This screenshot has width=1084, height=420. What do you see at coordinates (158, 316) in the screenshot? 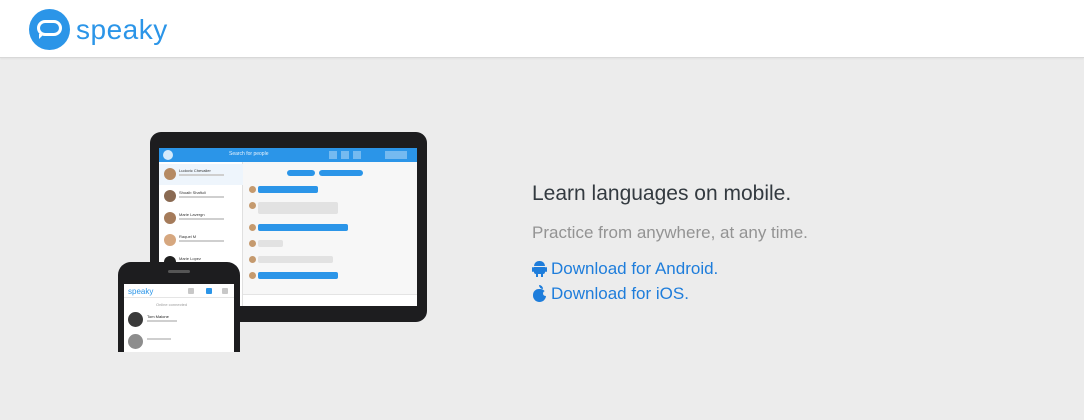
I see `contact-name: Tom Malone` at bounding box center [158, 316].